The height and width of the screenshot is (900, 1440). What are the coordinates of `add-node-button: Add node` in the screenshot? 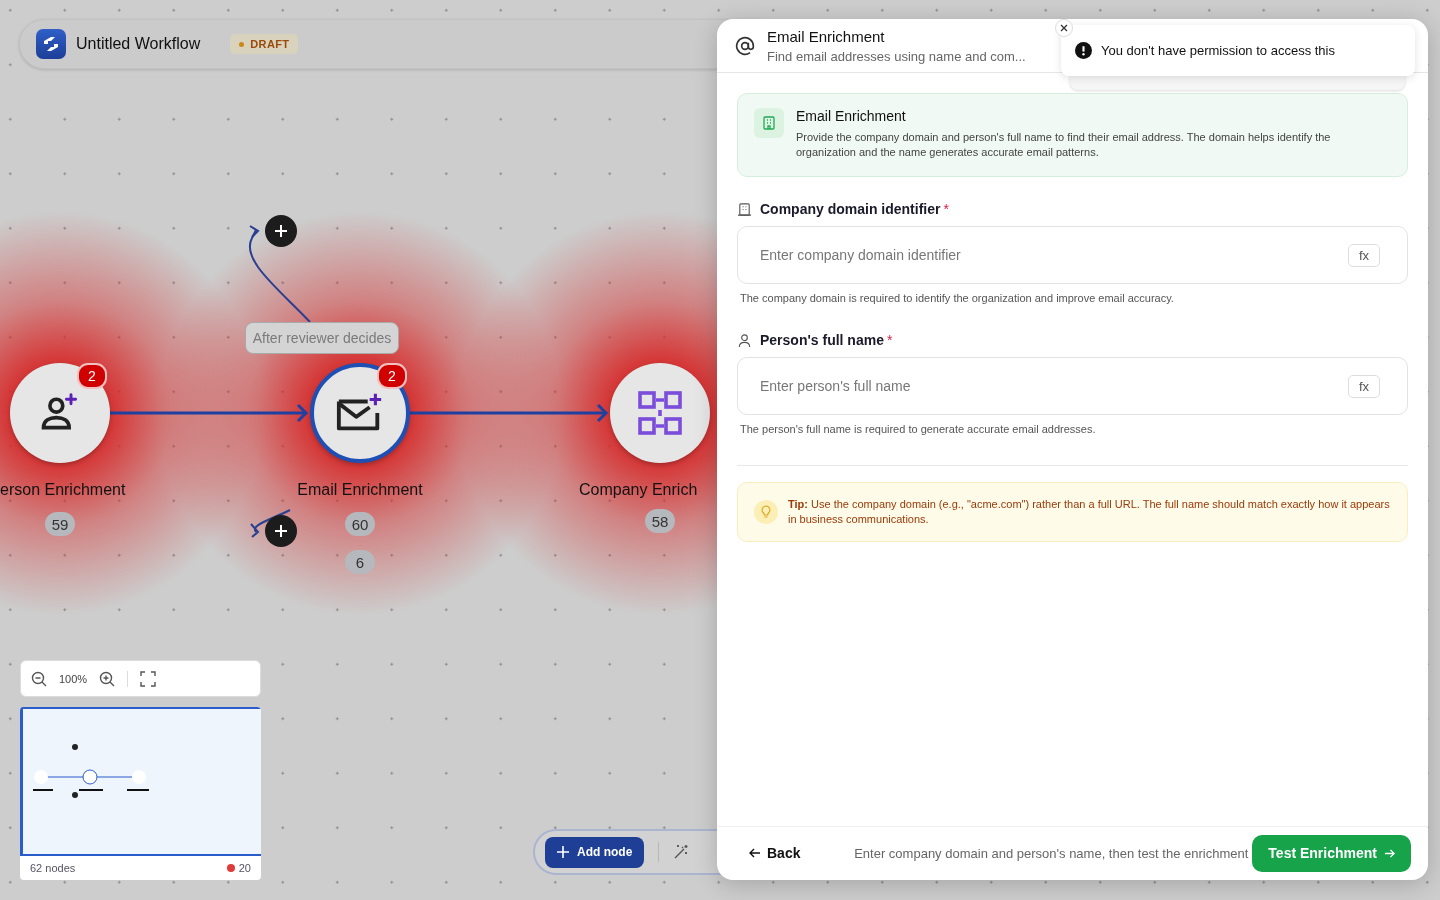 It's located at (595, 852).